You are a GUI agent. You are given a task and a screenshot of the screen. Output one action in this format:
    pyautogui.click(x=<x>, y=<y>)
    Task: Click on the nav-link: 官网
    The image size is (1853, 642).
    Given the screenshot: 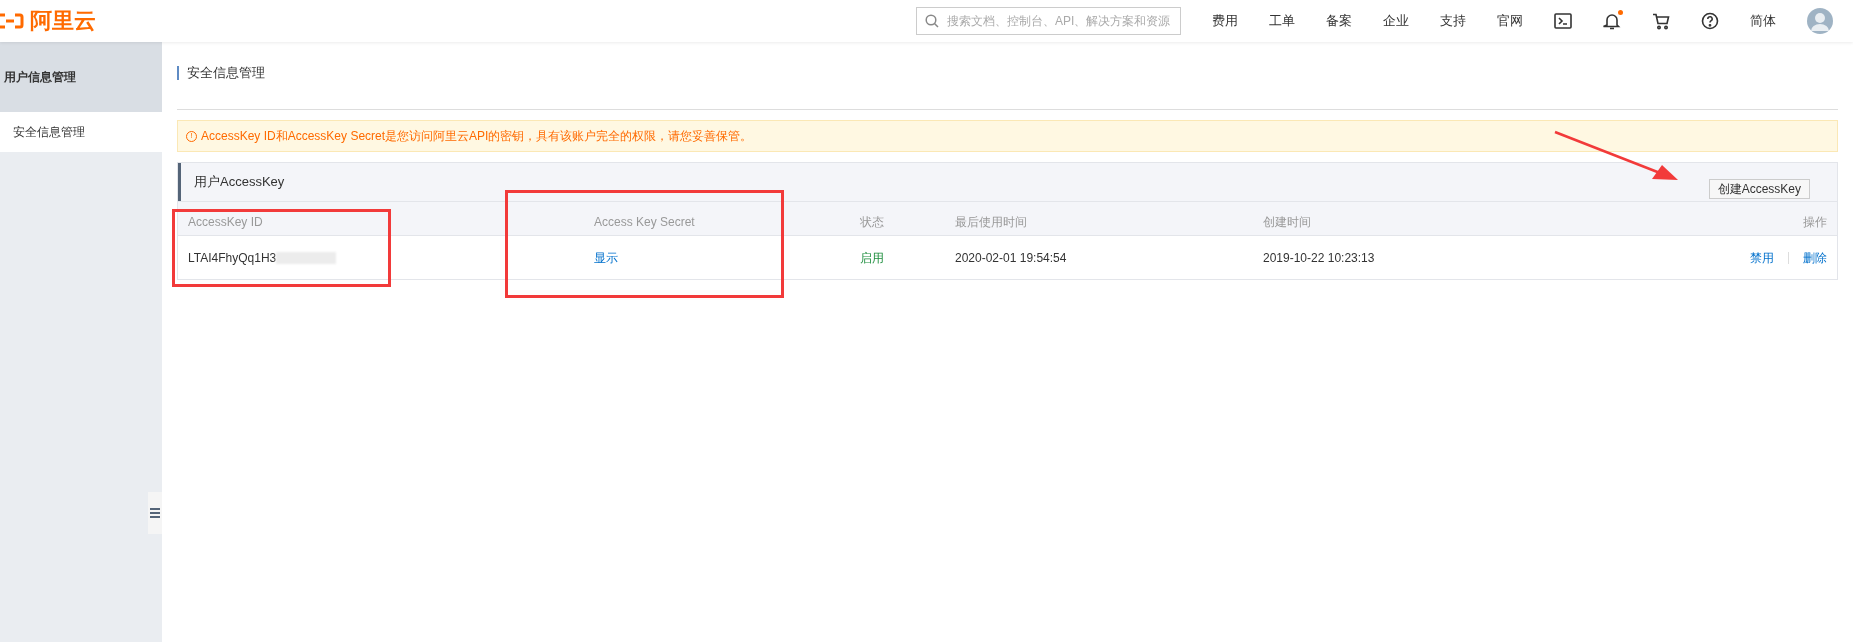 What is the action you would take?
    pyautogui.click(x=1510, y=21)
    